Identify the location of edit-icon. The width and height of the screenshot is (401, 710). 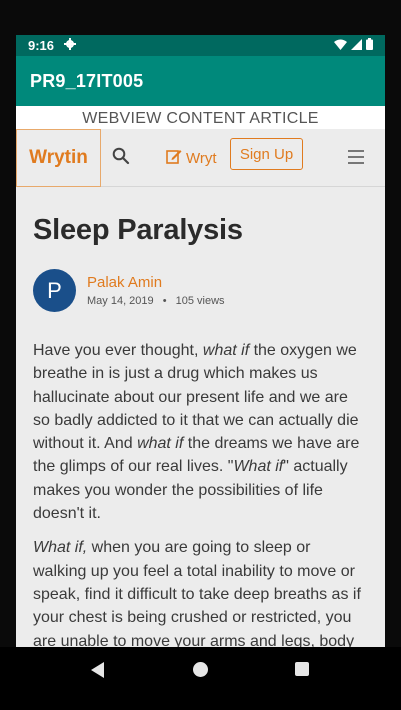
(174, 158).